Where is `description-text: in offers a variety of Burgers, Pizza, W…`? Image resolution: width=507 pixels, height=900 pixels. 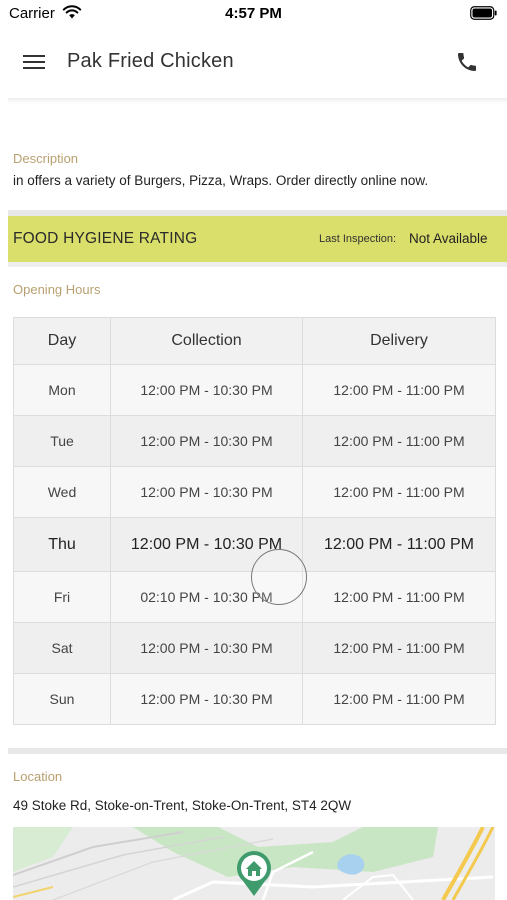 description-text: in offers a variety of Burgers, Pizza, W… is located at coordinates (221, 180).